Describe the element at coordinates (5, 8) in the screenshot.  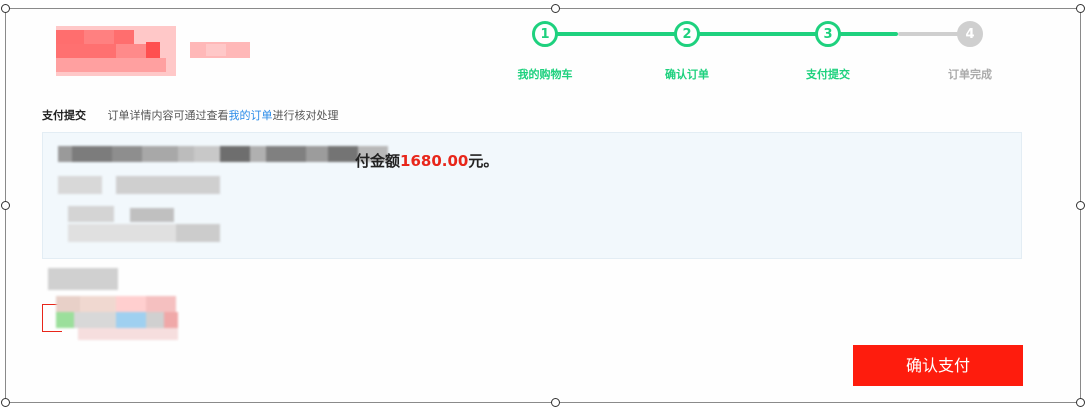
I see `resize-handle-top-left` at that location.